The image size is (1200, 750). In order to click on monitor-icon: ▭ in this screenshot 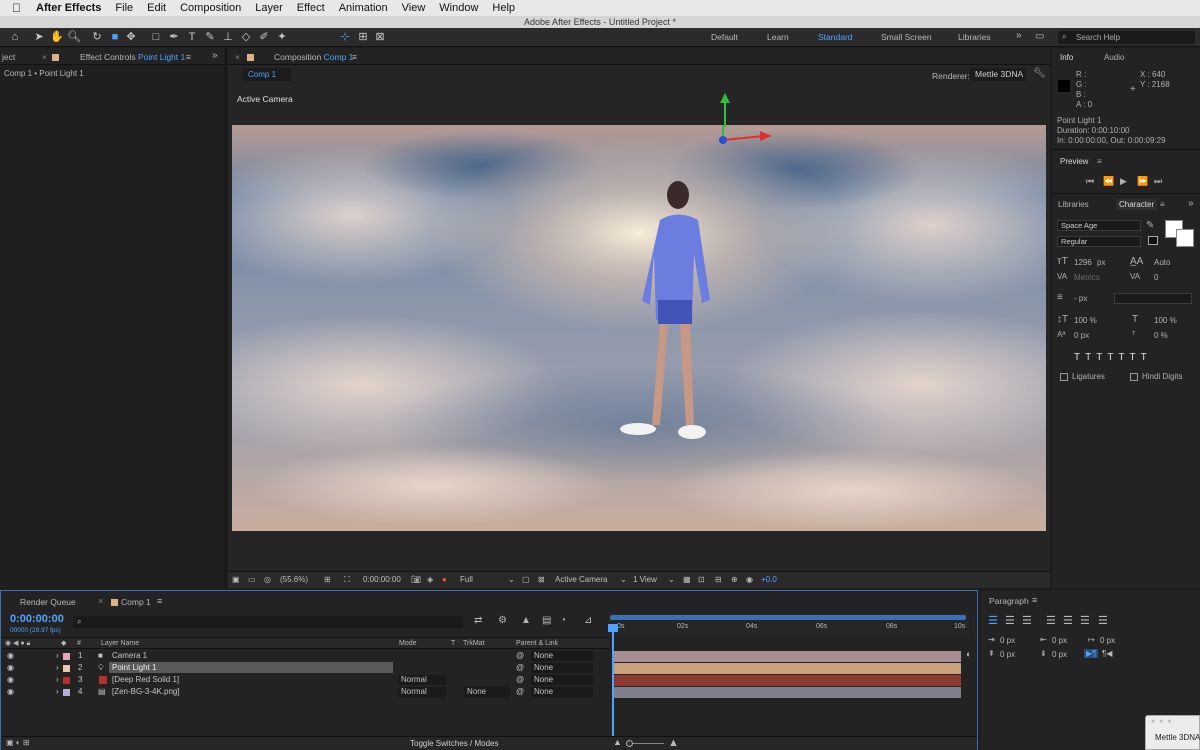, I will do `click(252, 579)`.